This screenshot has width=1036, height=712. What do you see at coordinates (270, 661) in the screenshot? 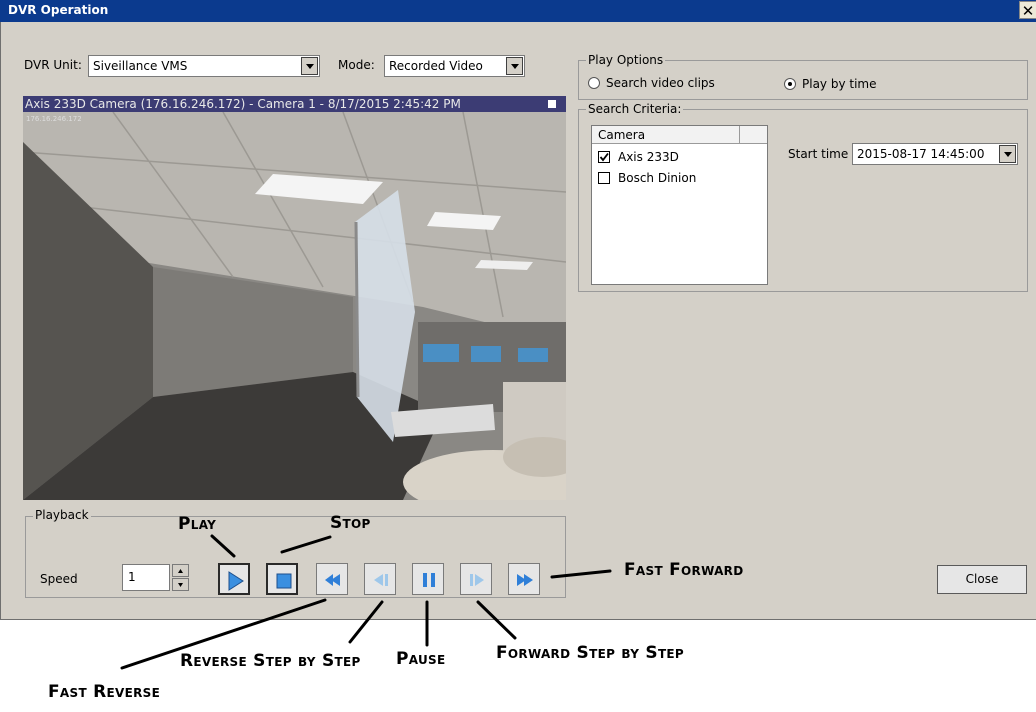
I see `annotation-reverse-step: Reverse Step by Step` at bounding box center [270, 661].